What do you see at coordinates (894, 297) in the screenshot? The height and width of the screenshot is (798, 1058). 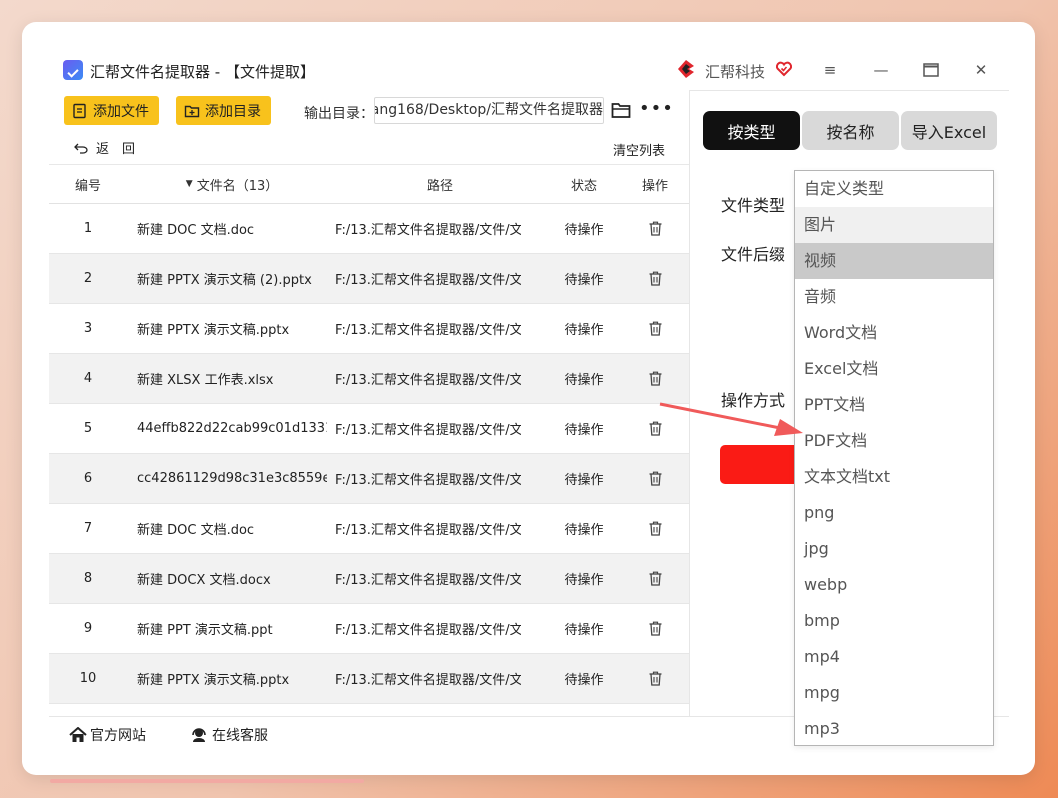 I see `dropdown-option: 音频` at bounding box center [894, 297].